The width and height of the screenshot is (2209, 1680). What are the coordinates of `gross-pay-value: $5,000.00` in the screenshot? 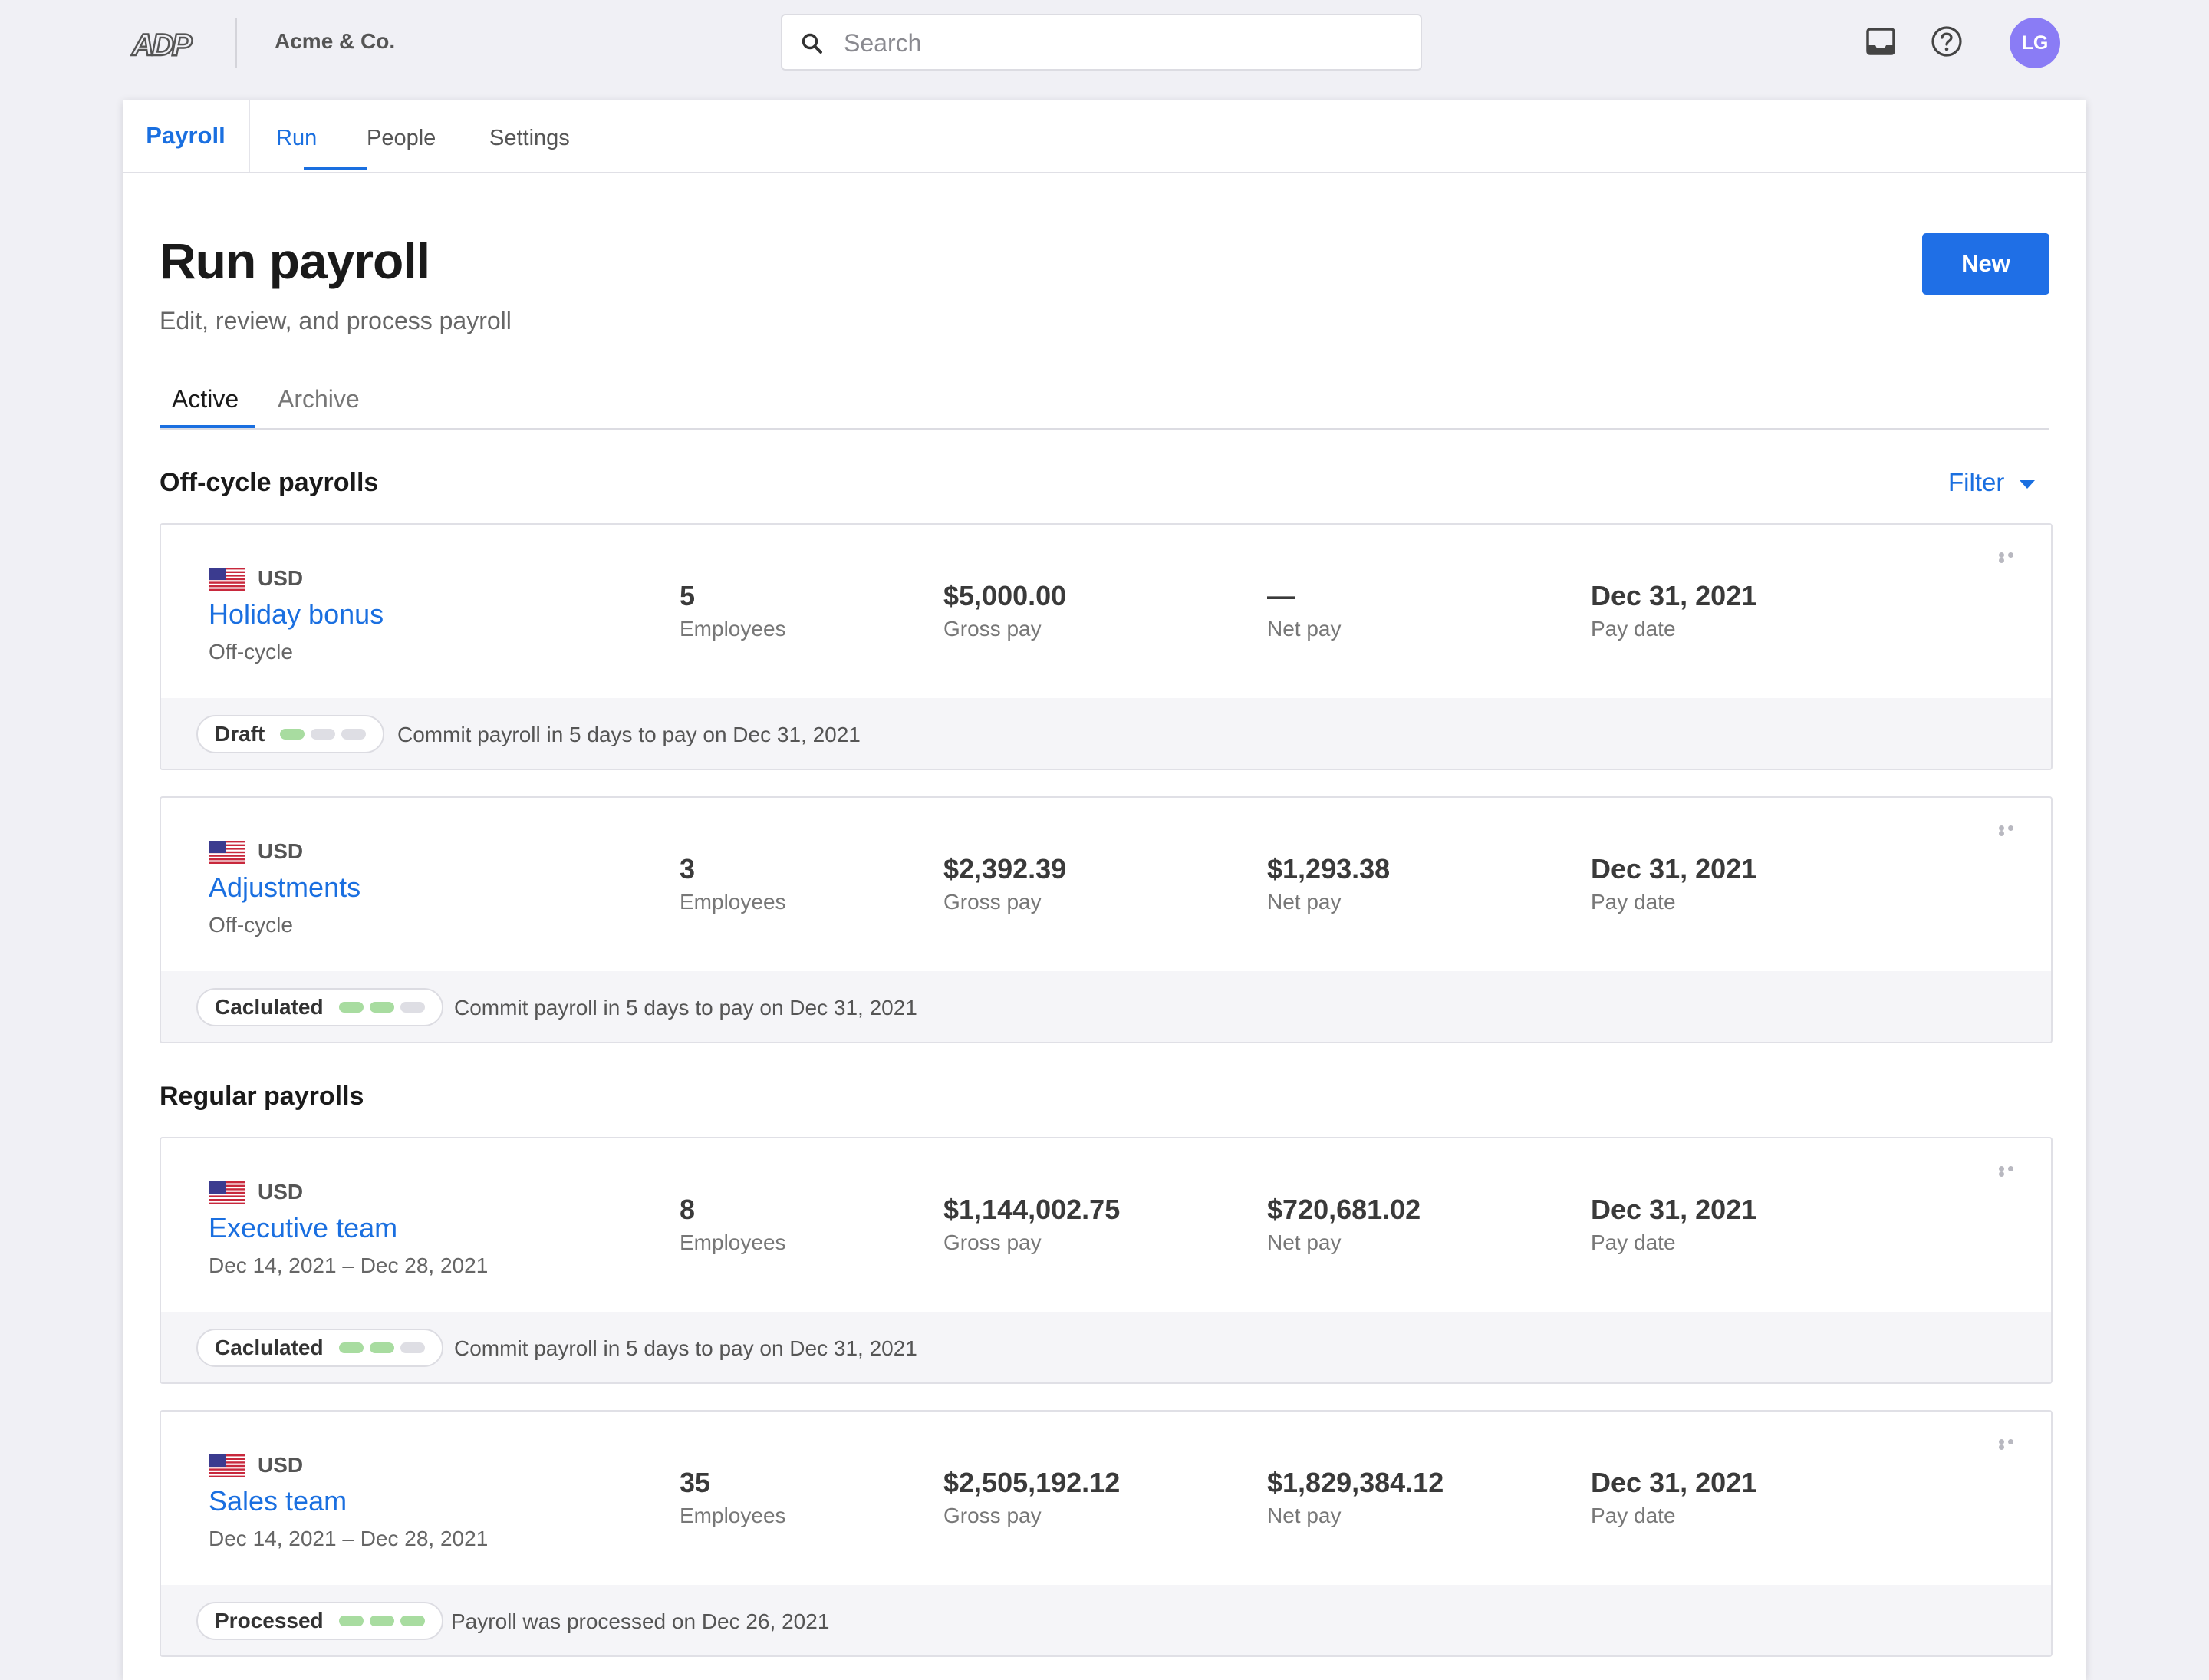 It's located at (1005, 595).